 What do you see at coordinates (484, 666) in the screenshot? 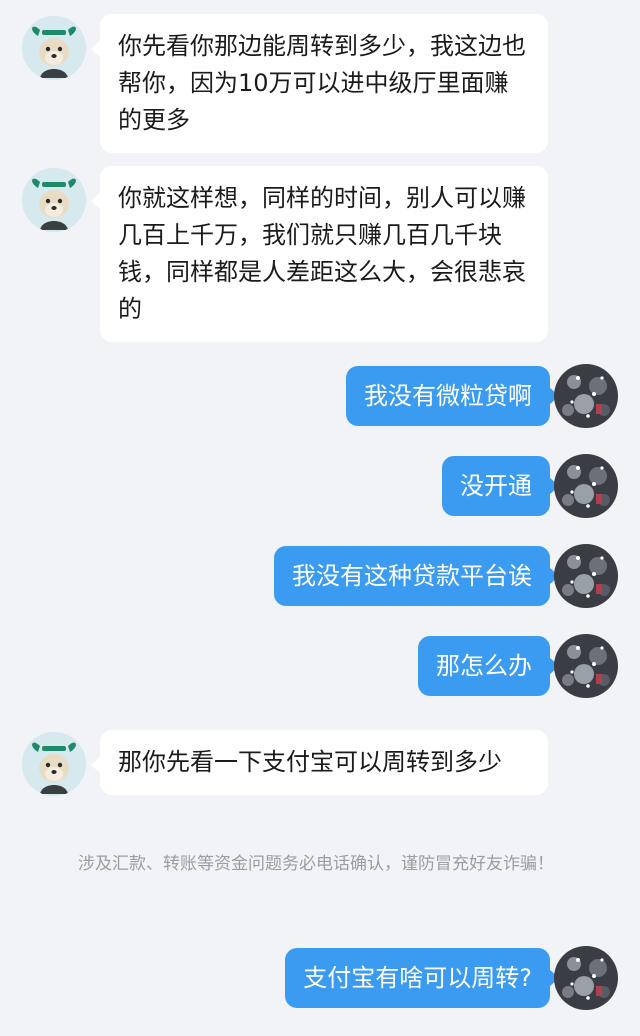
I see `message-bubble-outgoing: 那怎么办` at bounding box center [484, 666].